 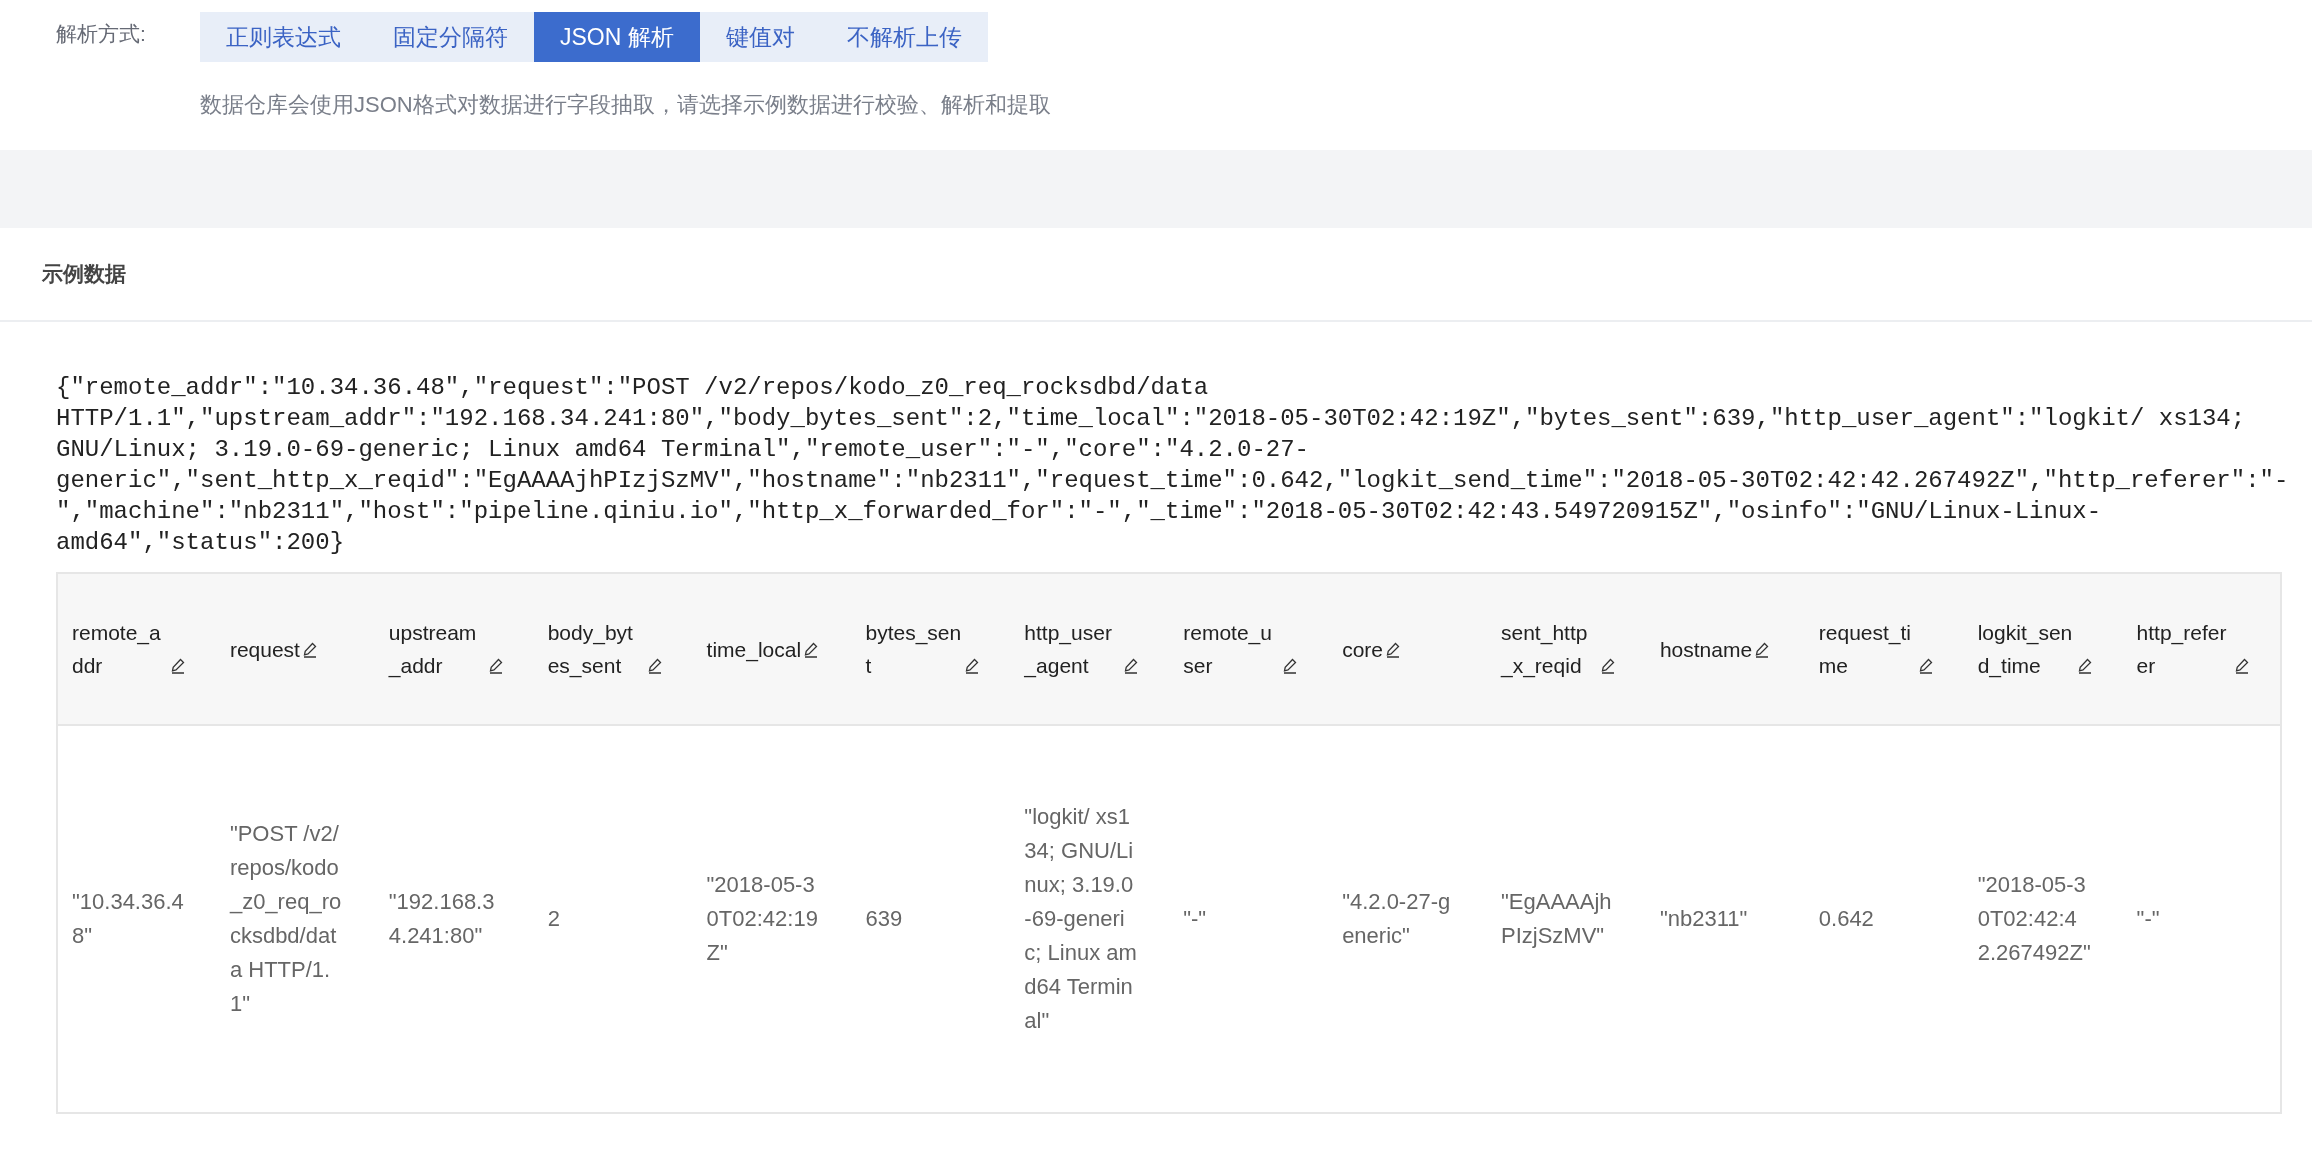 I want to click on column-header: bytes_sent, so click(x=914, y=649).